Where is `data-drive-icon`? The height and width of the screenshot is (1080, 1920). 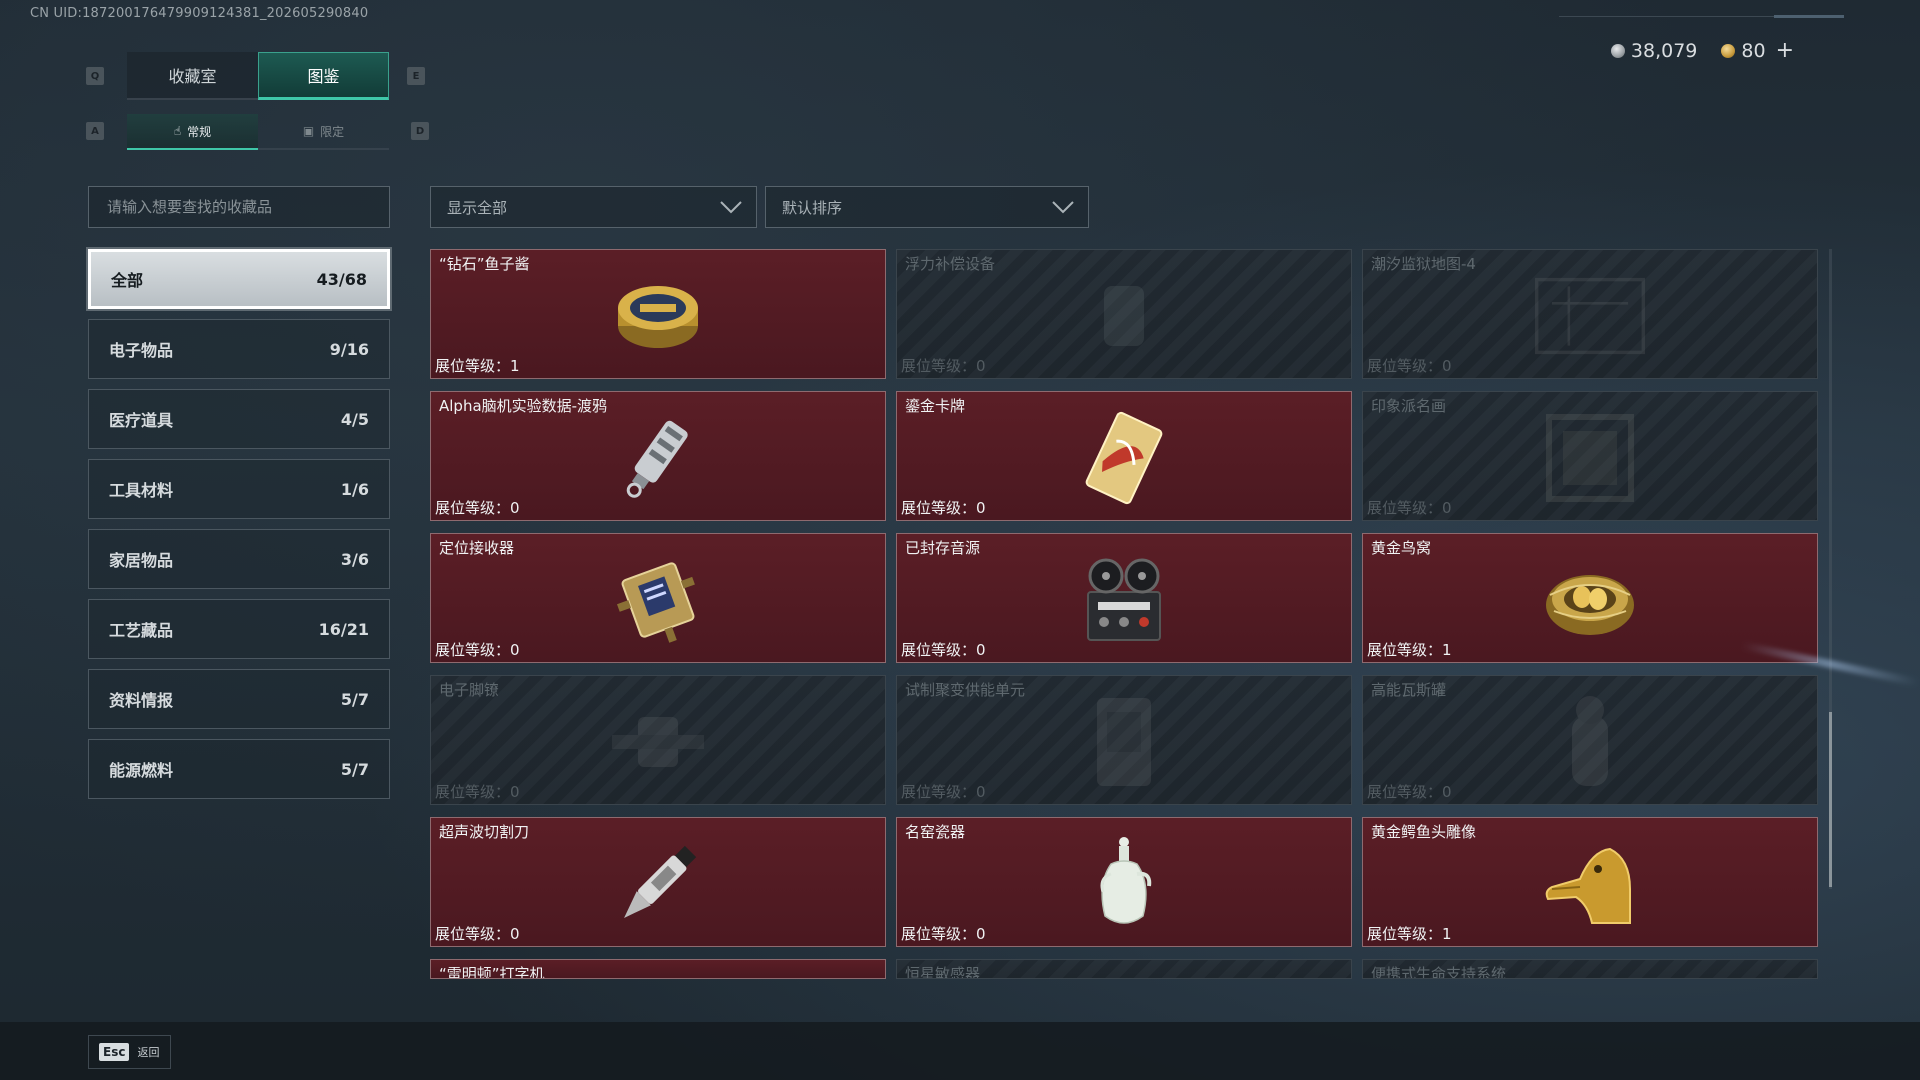 data-drive-icon is located at coordinates (658, 458).